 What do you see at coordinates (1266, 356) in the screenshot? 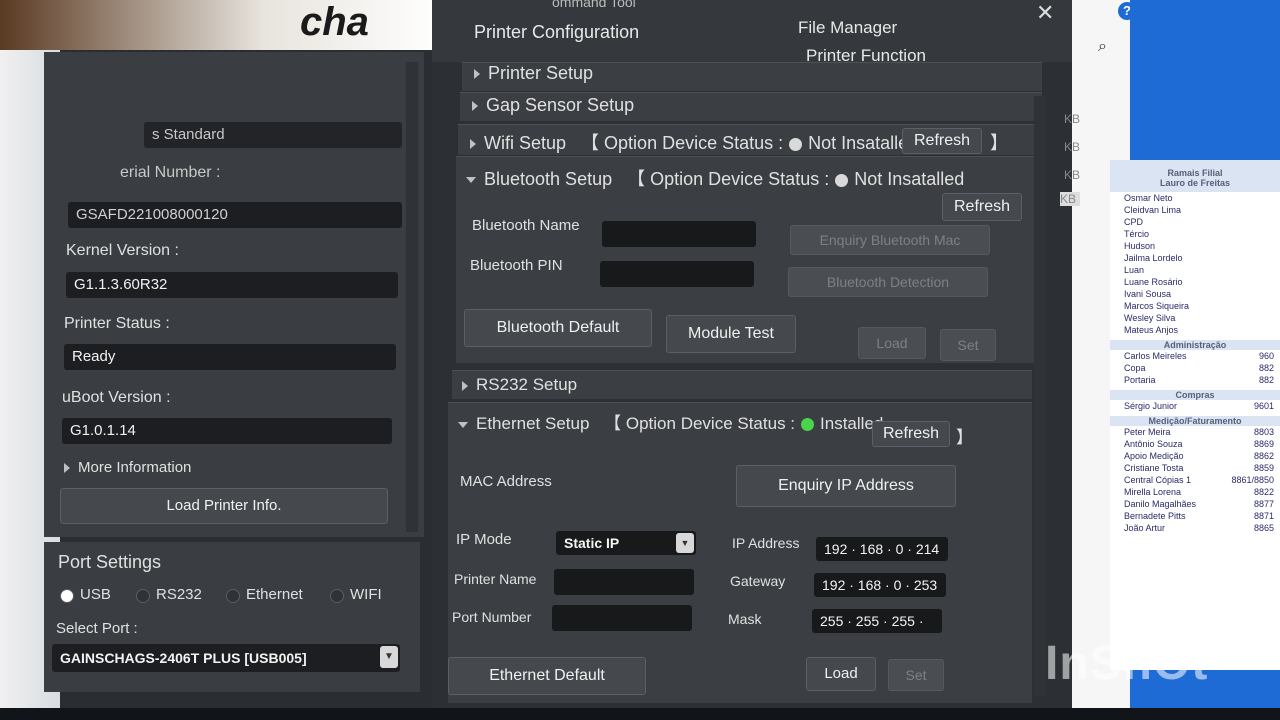
I see `row-ext: 960` at bounding box center [1266, 356].